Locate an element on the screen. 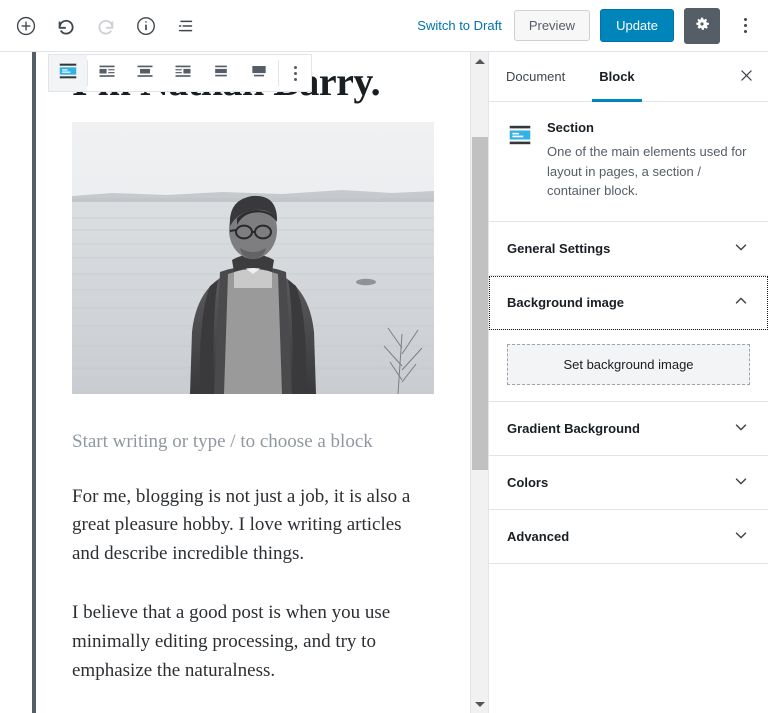 The width and height of the screenshot is (768, 713). panel-background-image-label: Background image is located at coordinates (566, 302).